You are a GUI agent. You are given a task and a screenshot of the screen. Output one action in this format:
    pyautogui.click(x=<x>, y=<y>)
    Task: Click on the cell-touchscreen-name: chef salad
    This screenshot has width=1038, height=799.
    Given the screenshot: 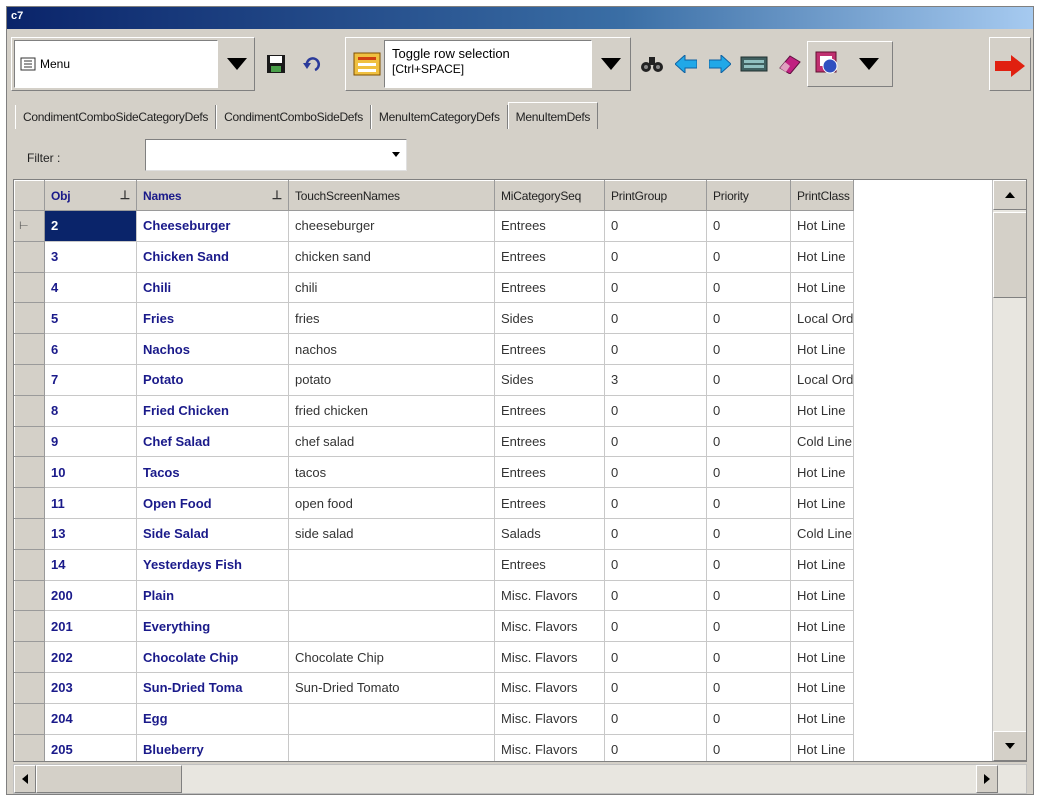 What is the action you would take?
    pyautogui.click(x=391, y=441)
    